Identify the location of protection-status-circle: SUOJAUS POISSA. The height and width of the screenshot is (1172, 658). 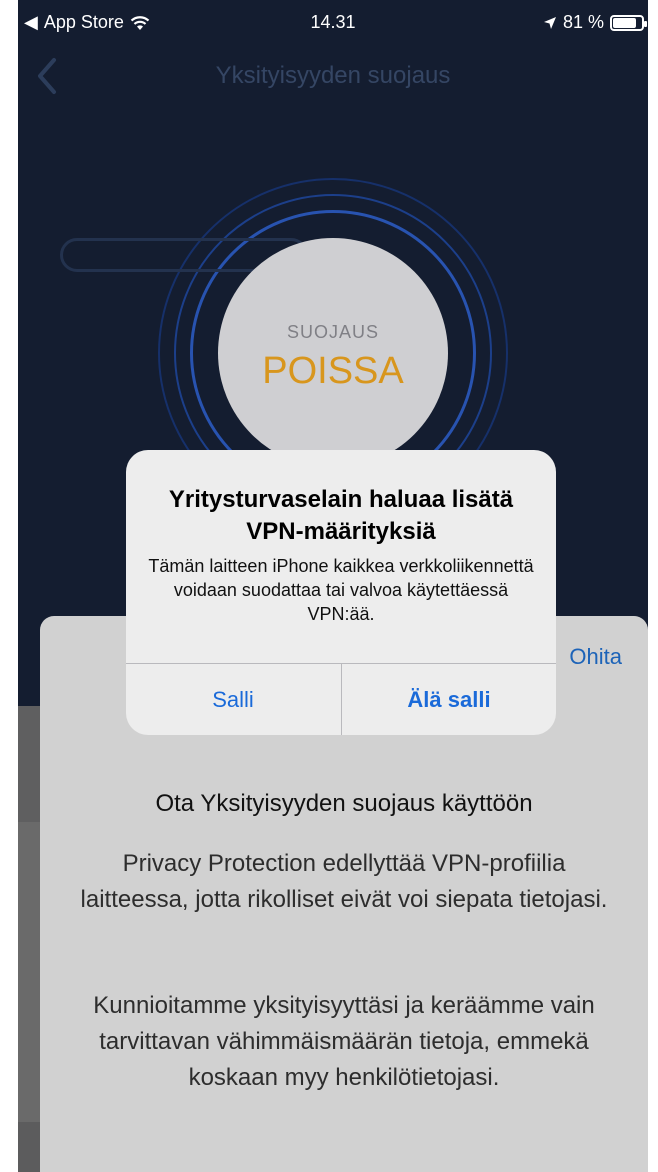
(333, 353).